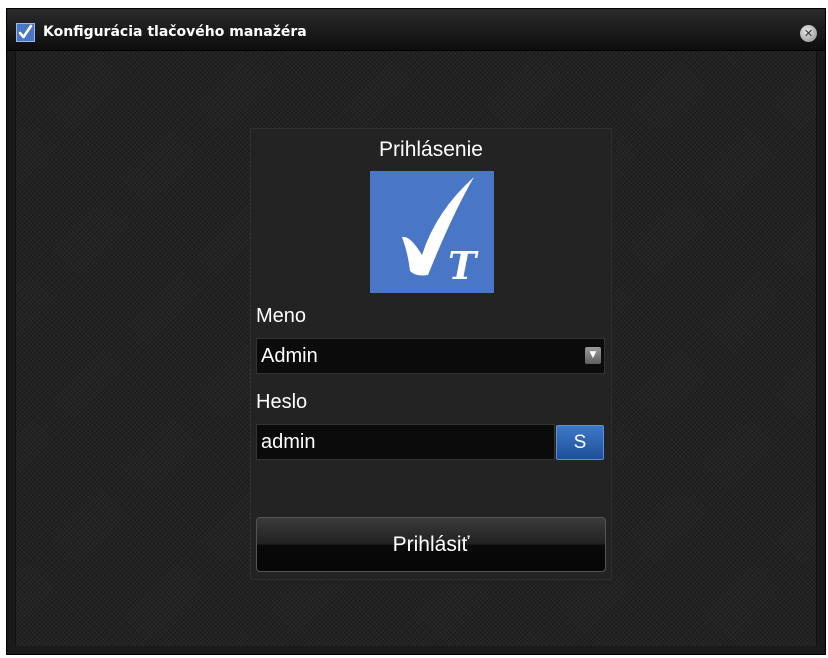 Image resolution: width=828 pixels, height=658 pixels. I want to click on password-input: admin, so click(405, 442).